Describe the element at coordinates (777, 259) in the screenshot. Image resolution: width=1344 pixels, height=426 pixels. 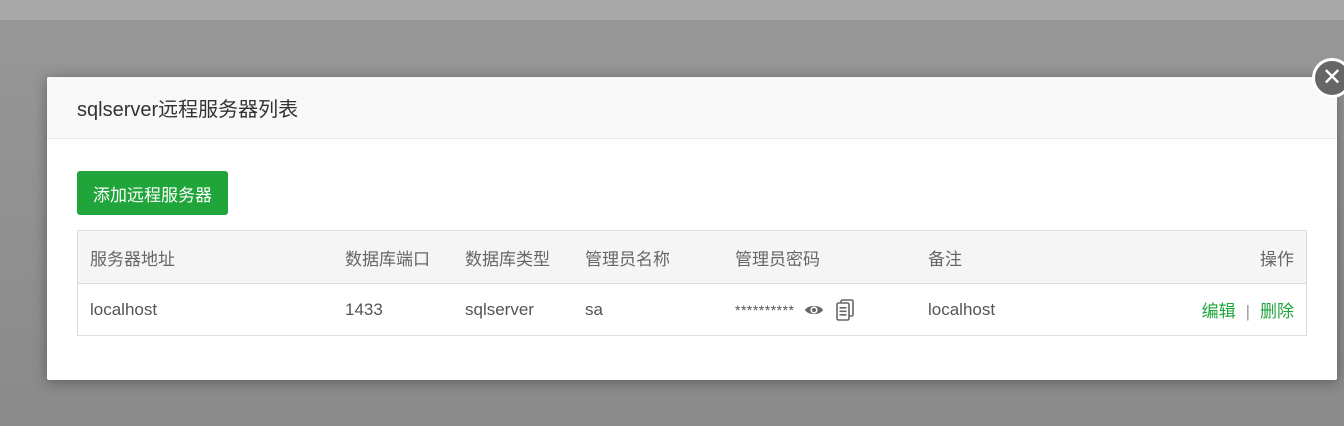
I see `column-header-password: 管理员密码` at that location.